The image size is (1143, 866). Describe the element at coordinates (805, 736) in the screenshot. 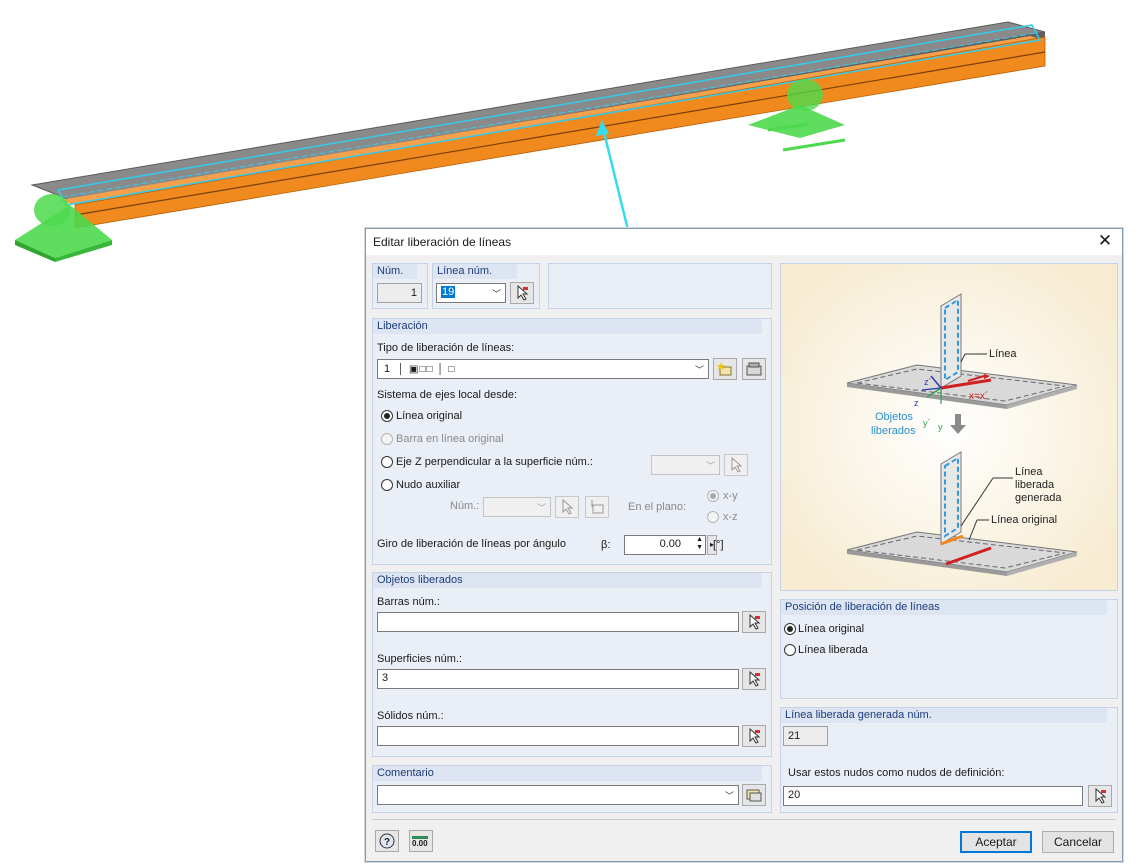

I see `generada-number-field: 21` at that location.